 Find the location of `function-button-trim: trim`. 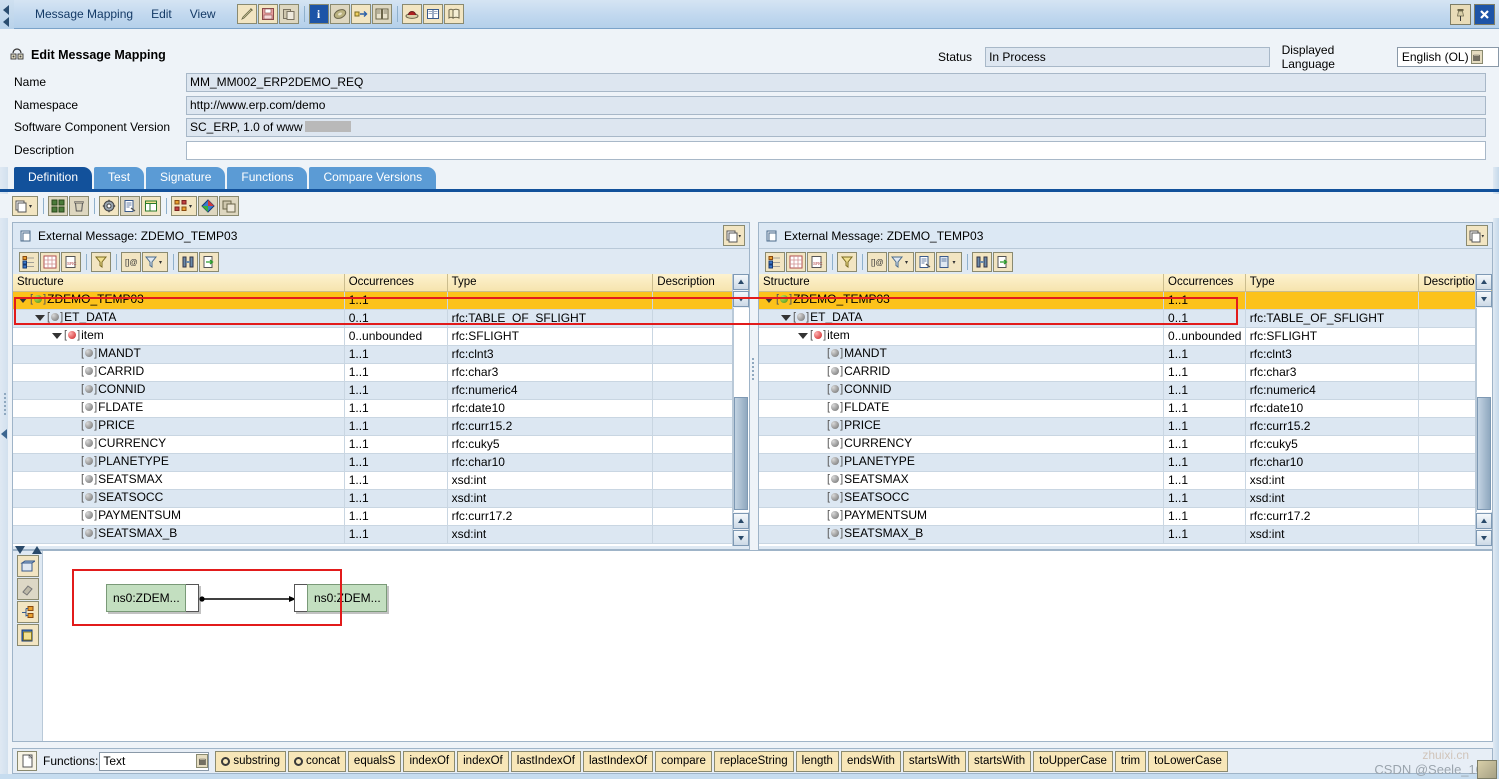

function-button-trim: trim is located at coordinates (1130, 761).